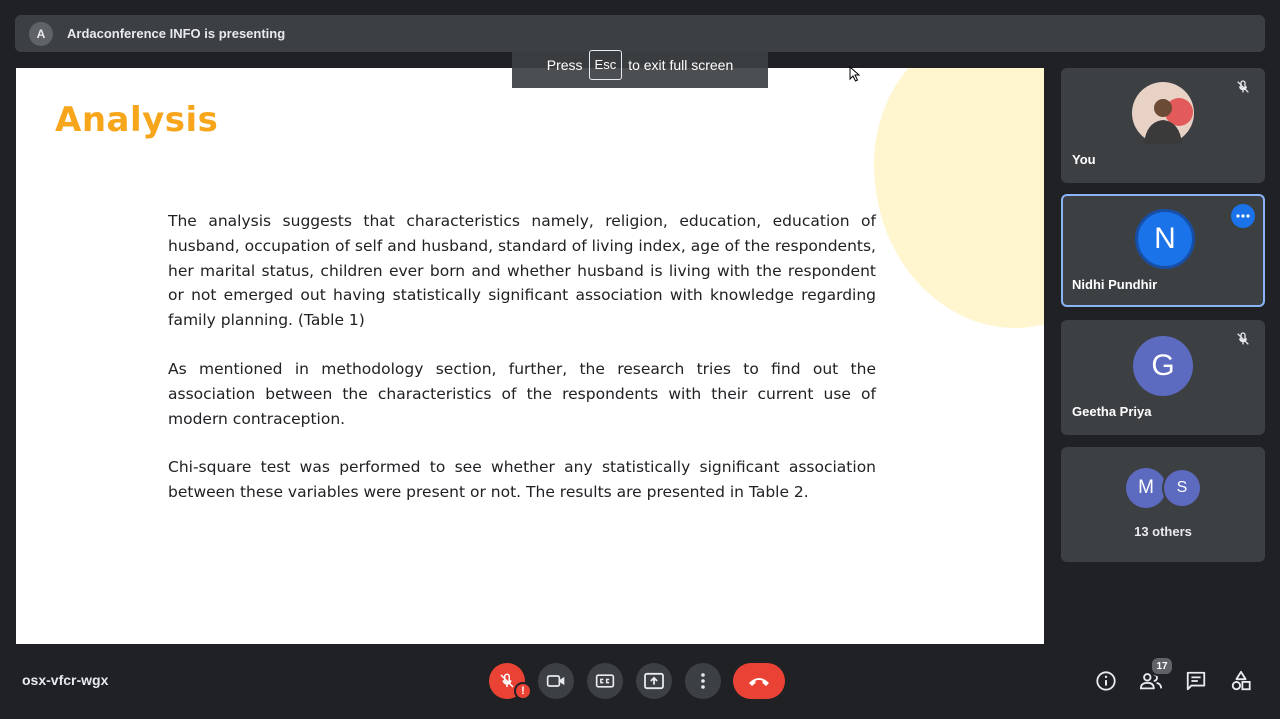 This screenshot has width=1280, height=719. I want to click on chat-icon, so click(1196, 681).